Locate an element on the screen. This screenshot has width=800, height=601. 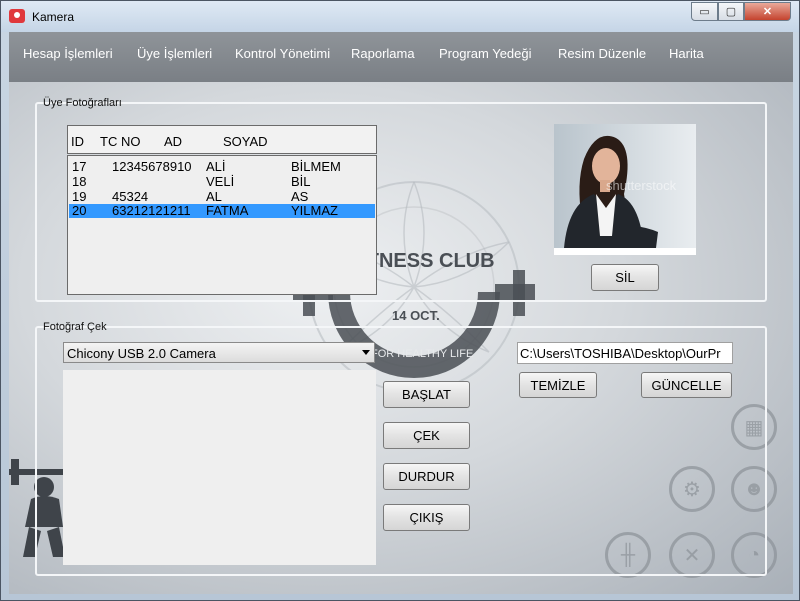
camera-app-icon is located at coordinates (17, 16).